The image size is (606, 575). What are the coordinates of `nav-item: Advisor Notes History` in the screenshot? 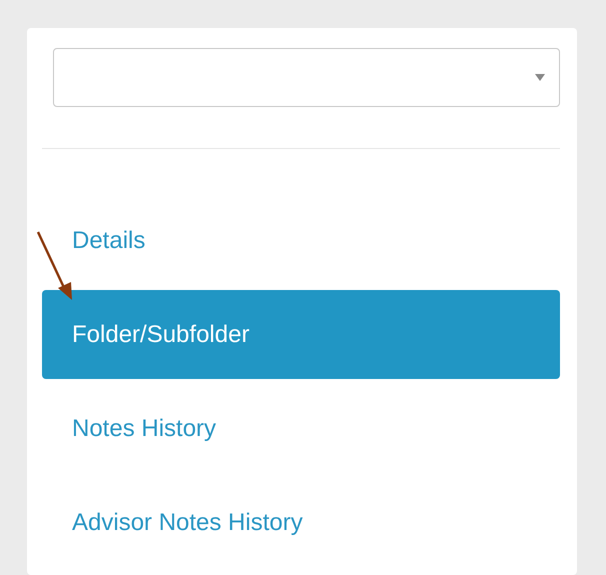 It's located at (301, 522).